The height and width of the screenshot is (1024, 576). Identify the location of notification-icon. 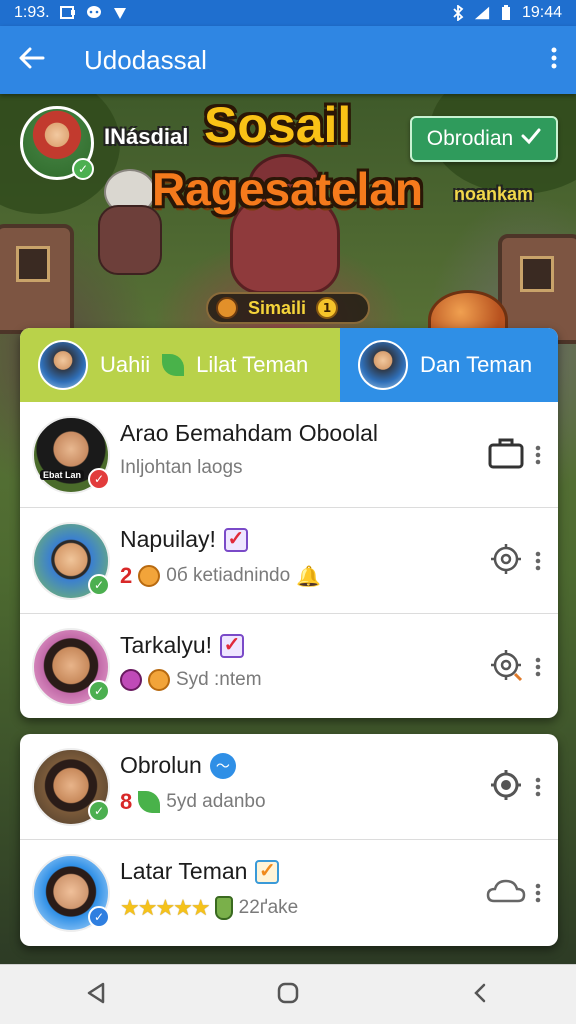
(67, 13).